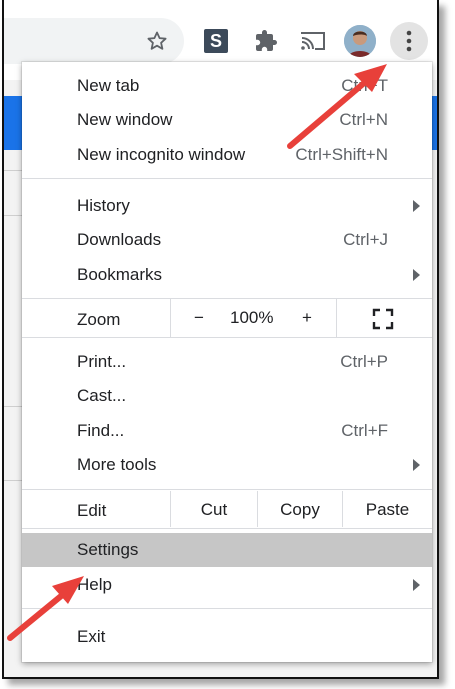 The width and height of the screenshot is (455, 689). What do you see at coordinates (91, 636) in the screenshot?
I see `menu-item-label: Exit` at bounding box center [91, 636].